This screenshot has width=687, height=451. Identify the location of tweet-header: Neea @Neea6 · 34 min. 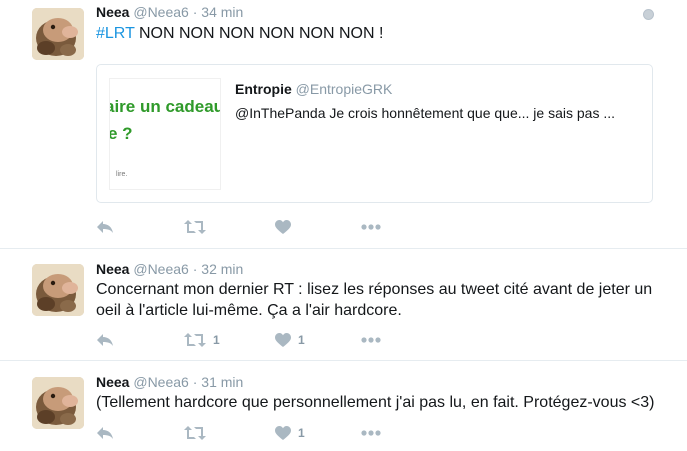
(169, 12).